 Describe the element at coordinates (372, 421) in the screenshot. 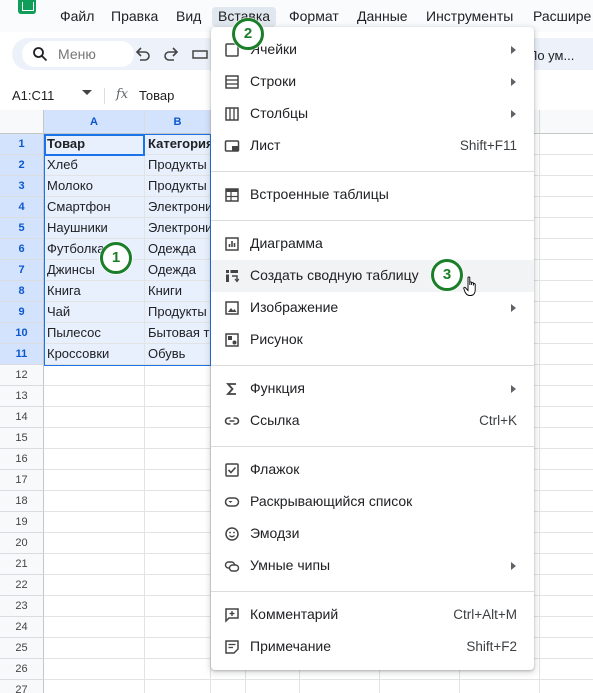

I see `menu-item-link: Ссылка Ctrl+K` at that location.